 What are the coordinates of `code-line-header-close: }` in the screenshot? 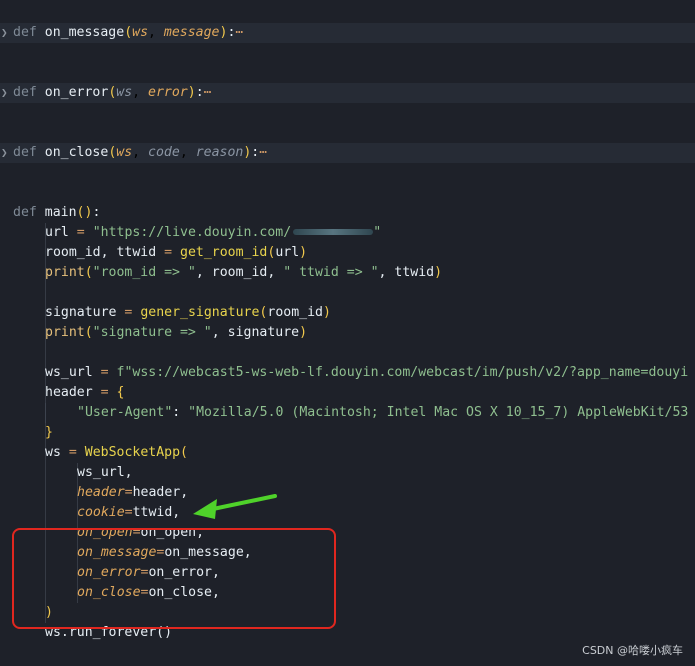 It's located at (347, 433).